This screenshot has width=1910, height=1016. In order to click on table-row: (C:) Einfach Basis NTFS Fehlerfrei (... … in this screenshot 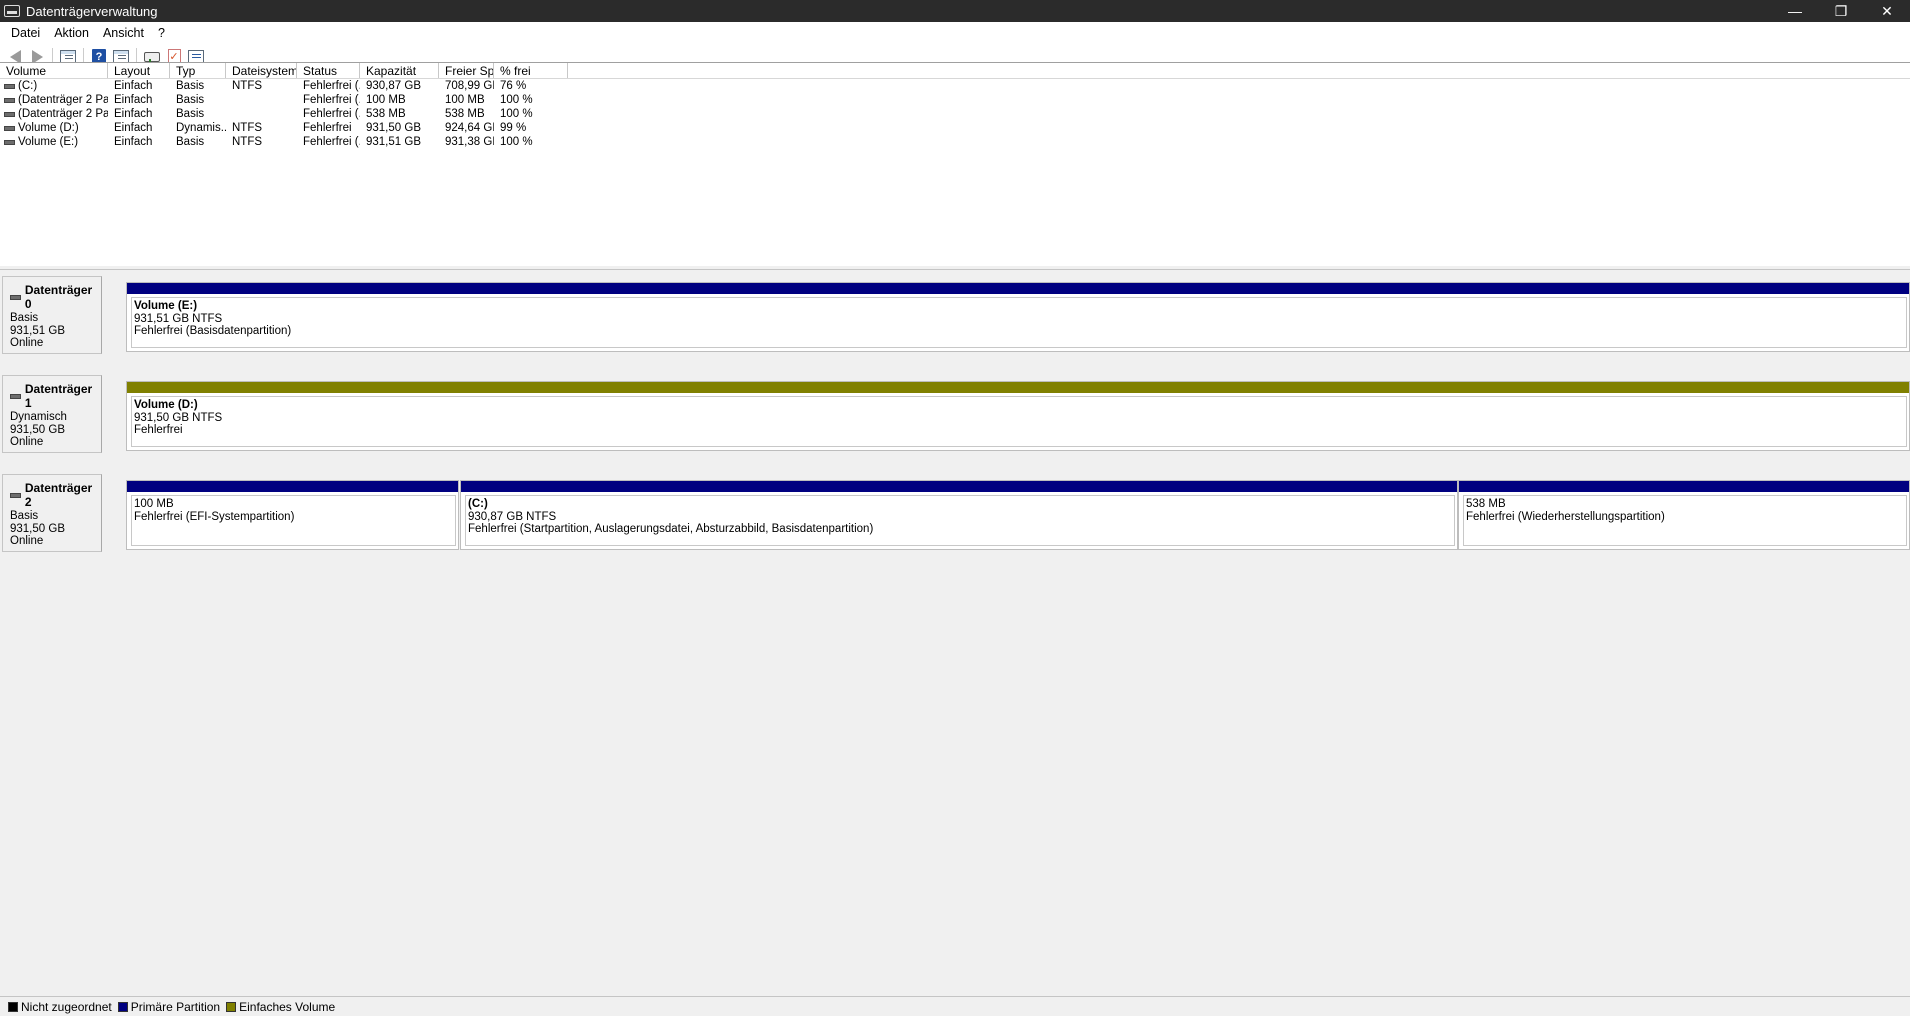, I will do `click(955, 86)`.